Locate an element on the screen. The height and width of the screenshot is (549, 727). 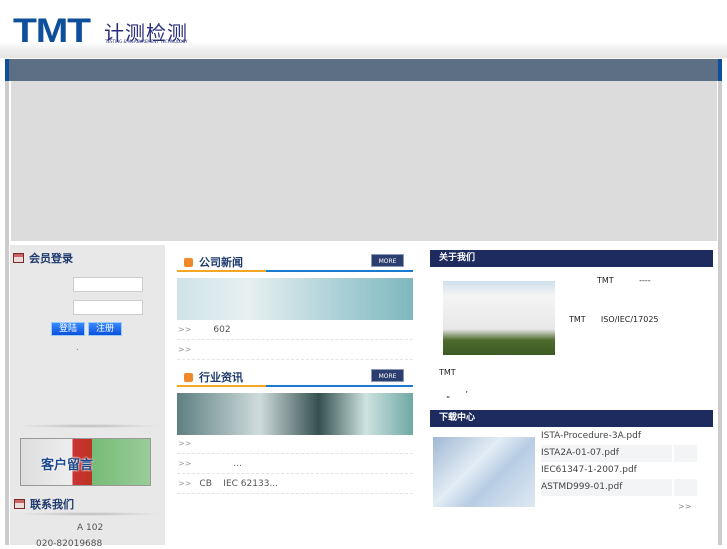
download-item: ISTA-Procedure-3A.pdf is located at coordinates (617, 436).